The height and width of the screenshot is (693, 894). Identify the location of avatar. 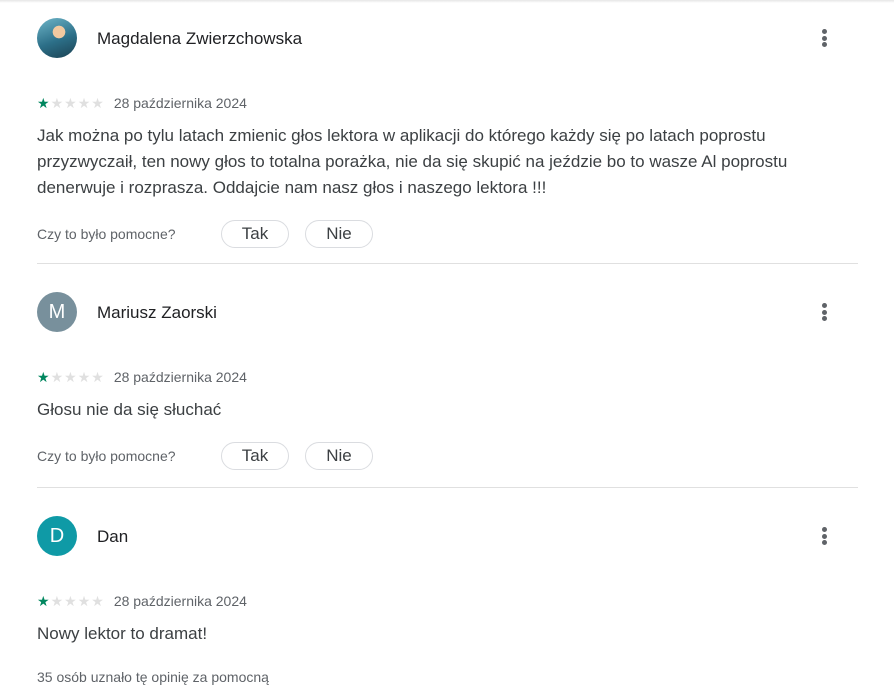
(57, 38).